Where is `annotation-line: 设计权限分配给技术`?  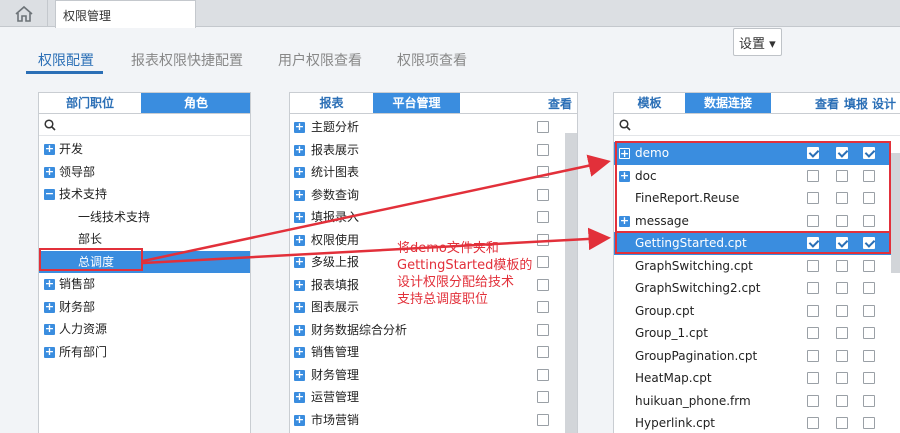
annotation-line: 设计权限分配给技术 is located at coordinates (456, 282).